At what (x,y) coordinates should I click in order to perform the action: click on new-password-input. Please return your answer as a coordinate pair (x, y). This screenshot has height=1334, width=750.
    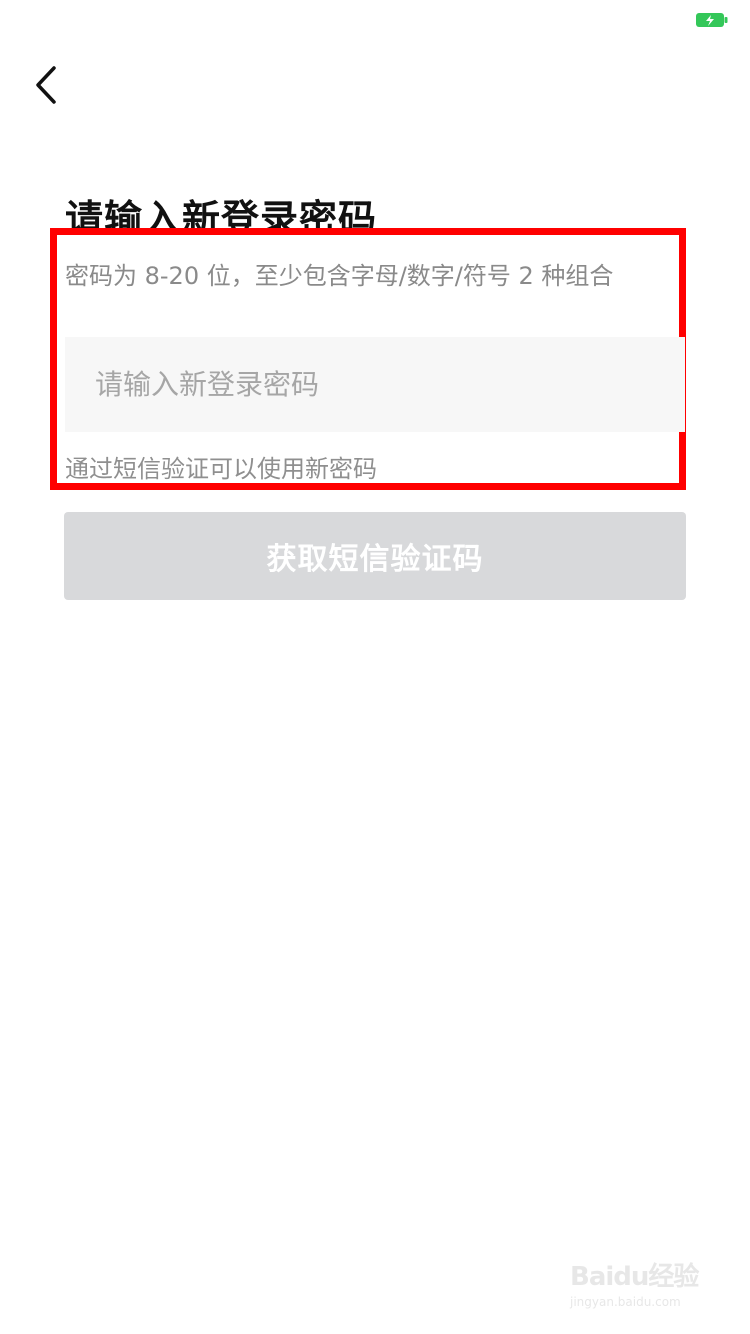
    Looking at the image, I should click on (375, 384).